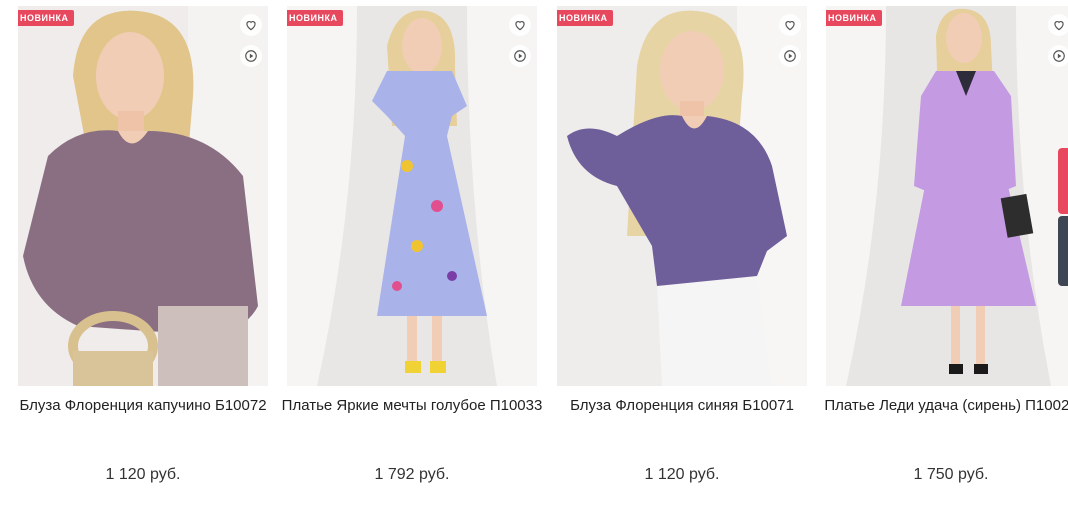 The width and height of the screenshot is (1068, 508). What do you see at coordinates (951, 474) in the screenshot?
I see `product-price: 1 750 руб.` at bounding box center [951, 474].